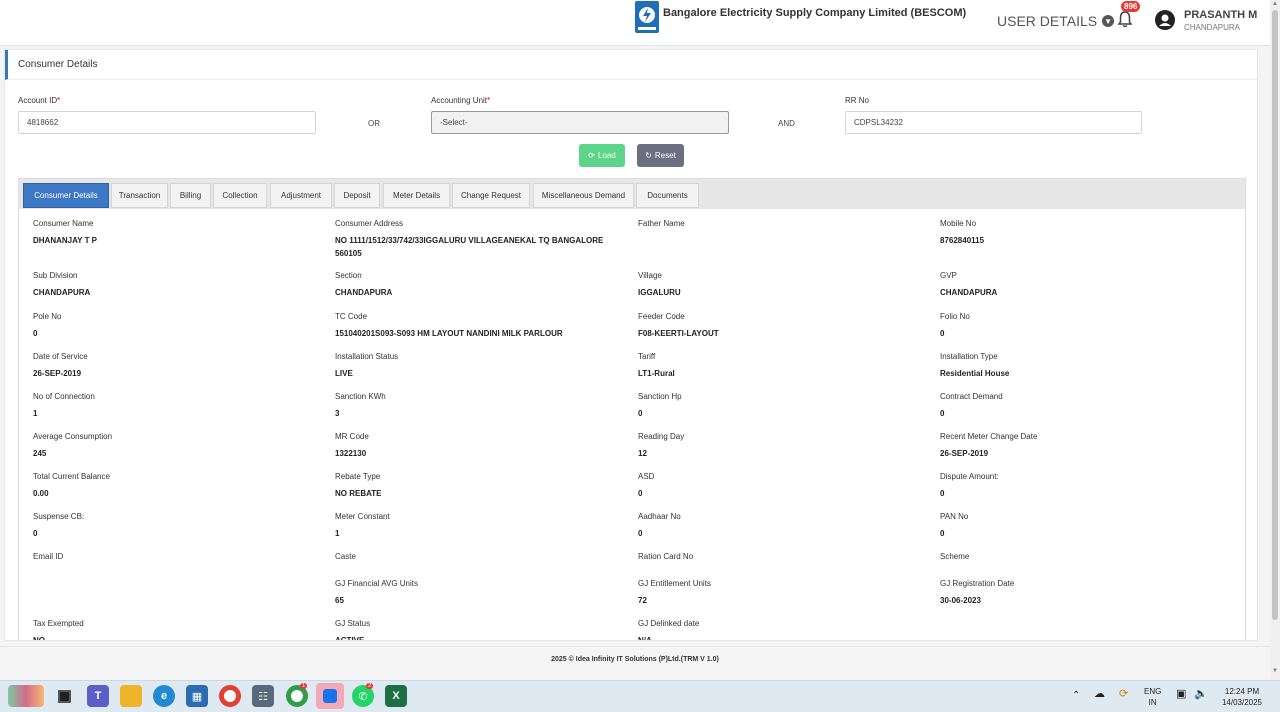 Image resolution: width=1280 pixels, height=712 pixels. I want to click on reset-button: ↻ Reset, so click(660, 155).